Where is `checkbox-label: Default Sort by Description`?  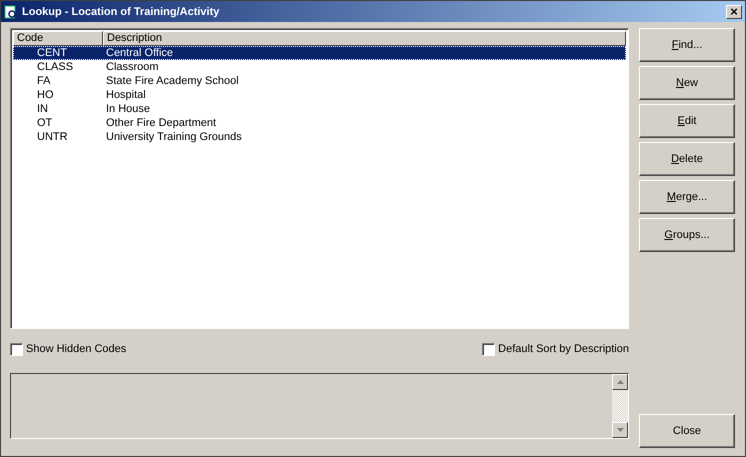 checkbox-label: Default Sort by Description is located at coordinates (563, 349).